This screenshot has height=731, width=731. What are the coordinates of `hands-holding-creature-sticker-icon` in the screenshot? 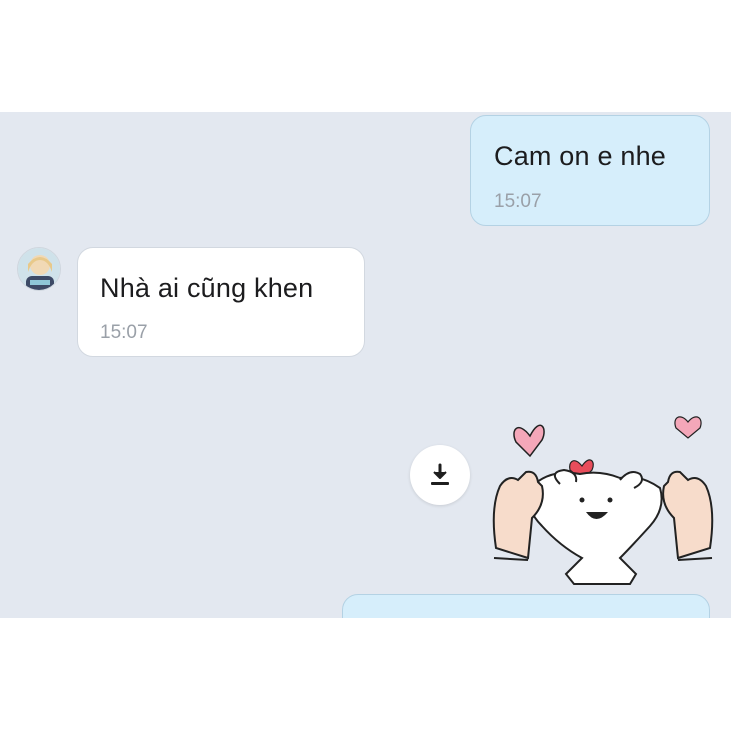 It's located at (603, 500).